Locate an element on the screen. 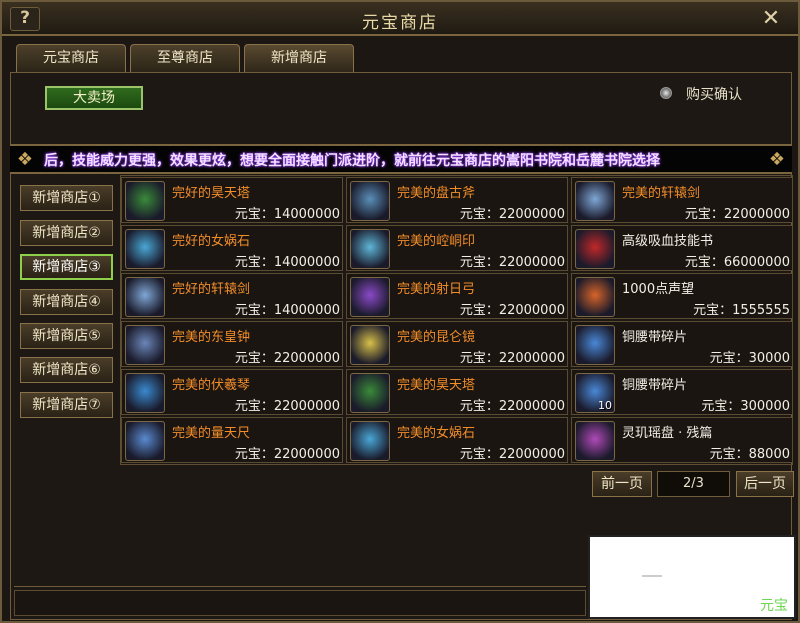  item-name: 完美的量天尺 is located at coordinates (211, 433).